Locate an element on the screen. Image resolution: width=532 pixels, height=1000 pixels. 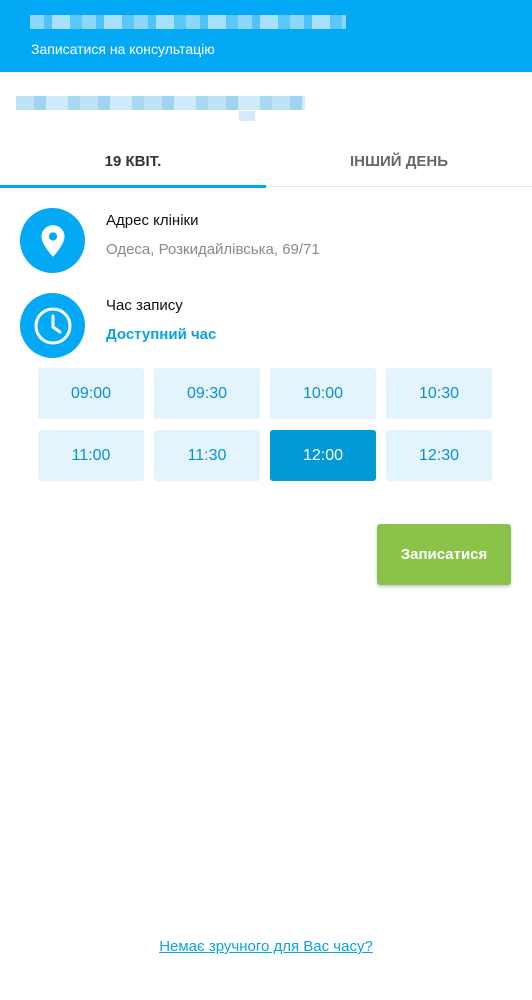
time-slot: 09:30 is located at coordinates (207, 393).